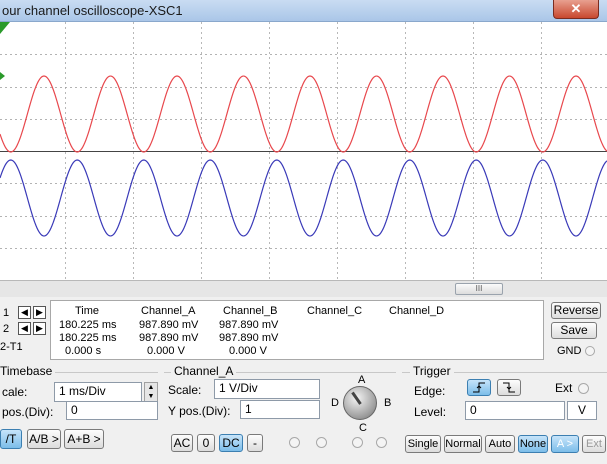 This screenshot has height=464, width=607. Describe the element at coordinates (583, 388) in the screenshot. I see `ext-radio` at that location.